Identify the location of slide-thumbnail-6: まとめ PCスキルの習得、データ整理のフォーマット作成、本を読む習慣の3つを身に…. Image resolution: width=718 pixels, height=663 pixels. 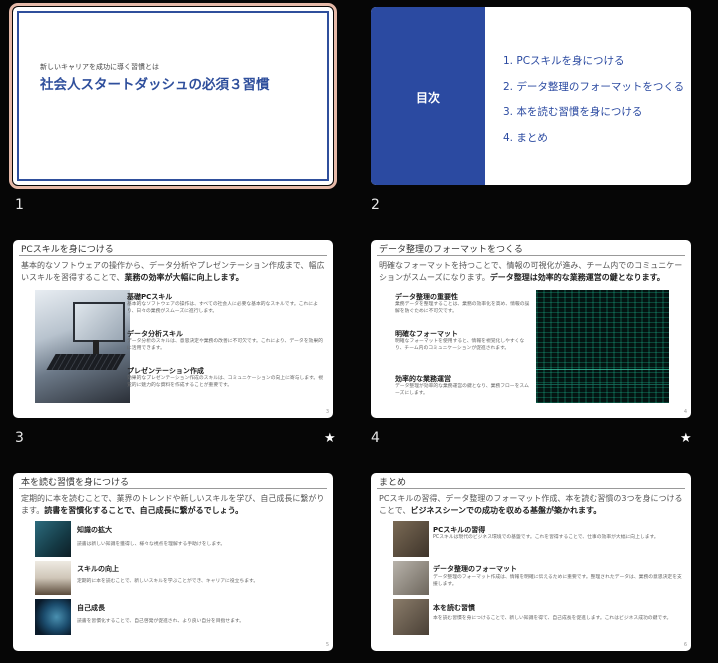
(531, 562).